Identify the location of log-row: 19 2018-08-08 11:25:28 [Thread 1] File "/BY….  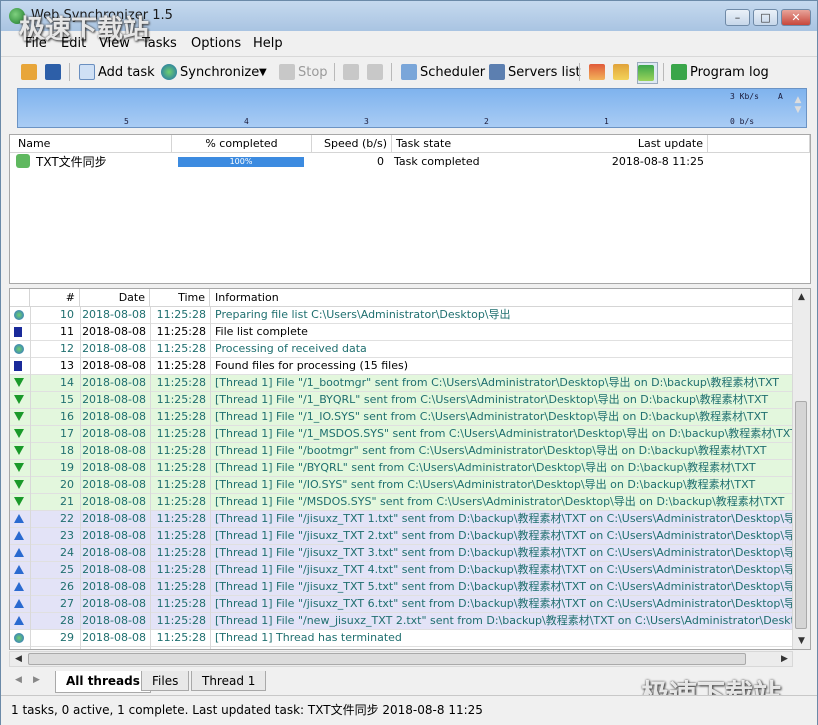
(402, 468).